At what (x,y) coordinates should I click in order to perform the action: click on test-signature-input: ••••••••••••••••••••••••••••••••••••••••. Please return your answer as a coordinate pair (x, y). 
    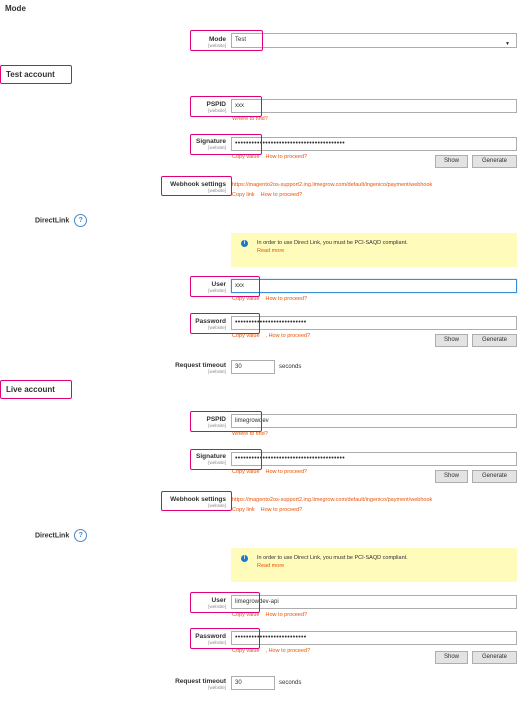
    Looking at the image, I should click on (374, 144).